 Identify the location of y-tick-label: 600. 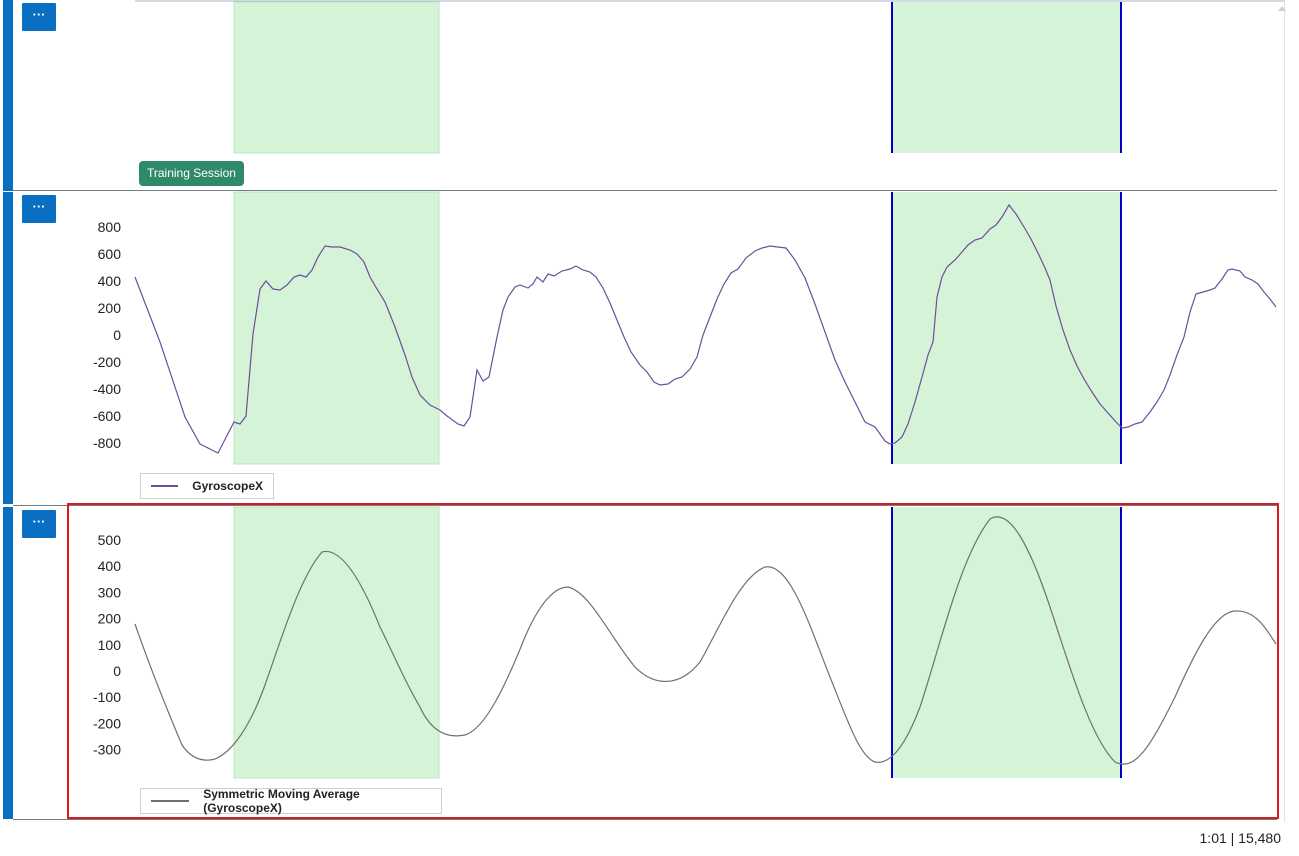
(110, 254).